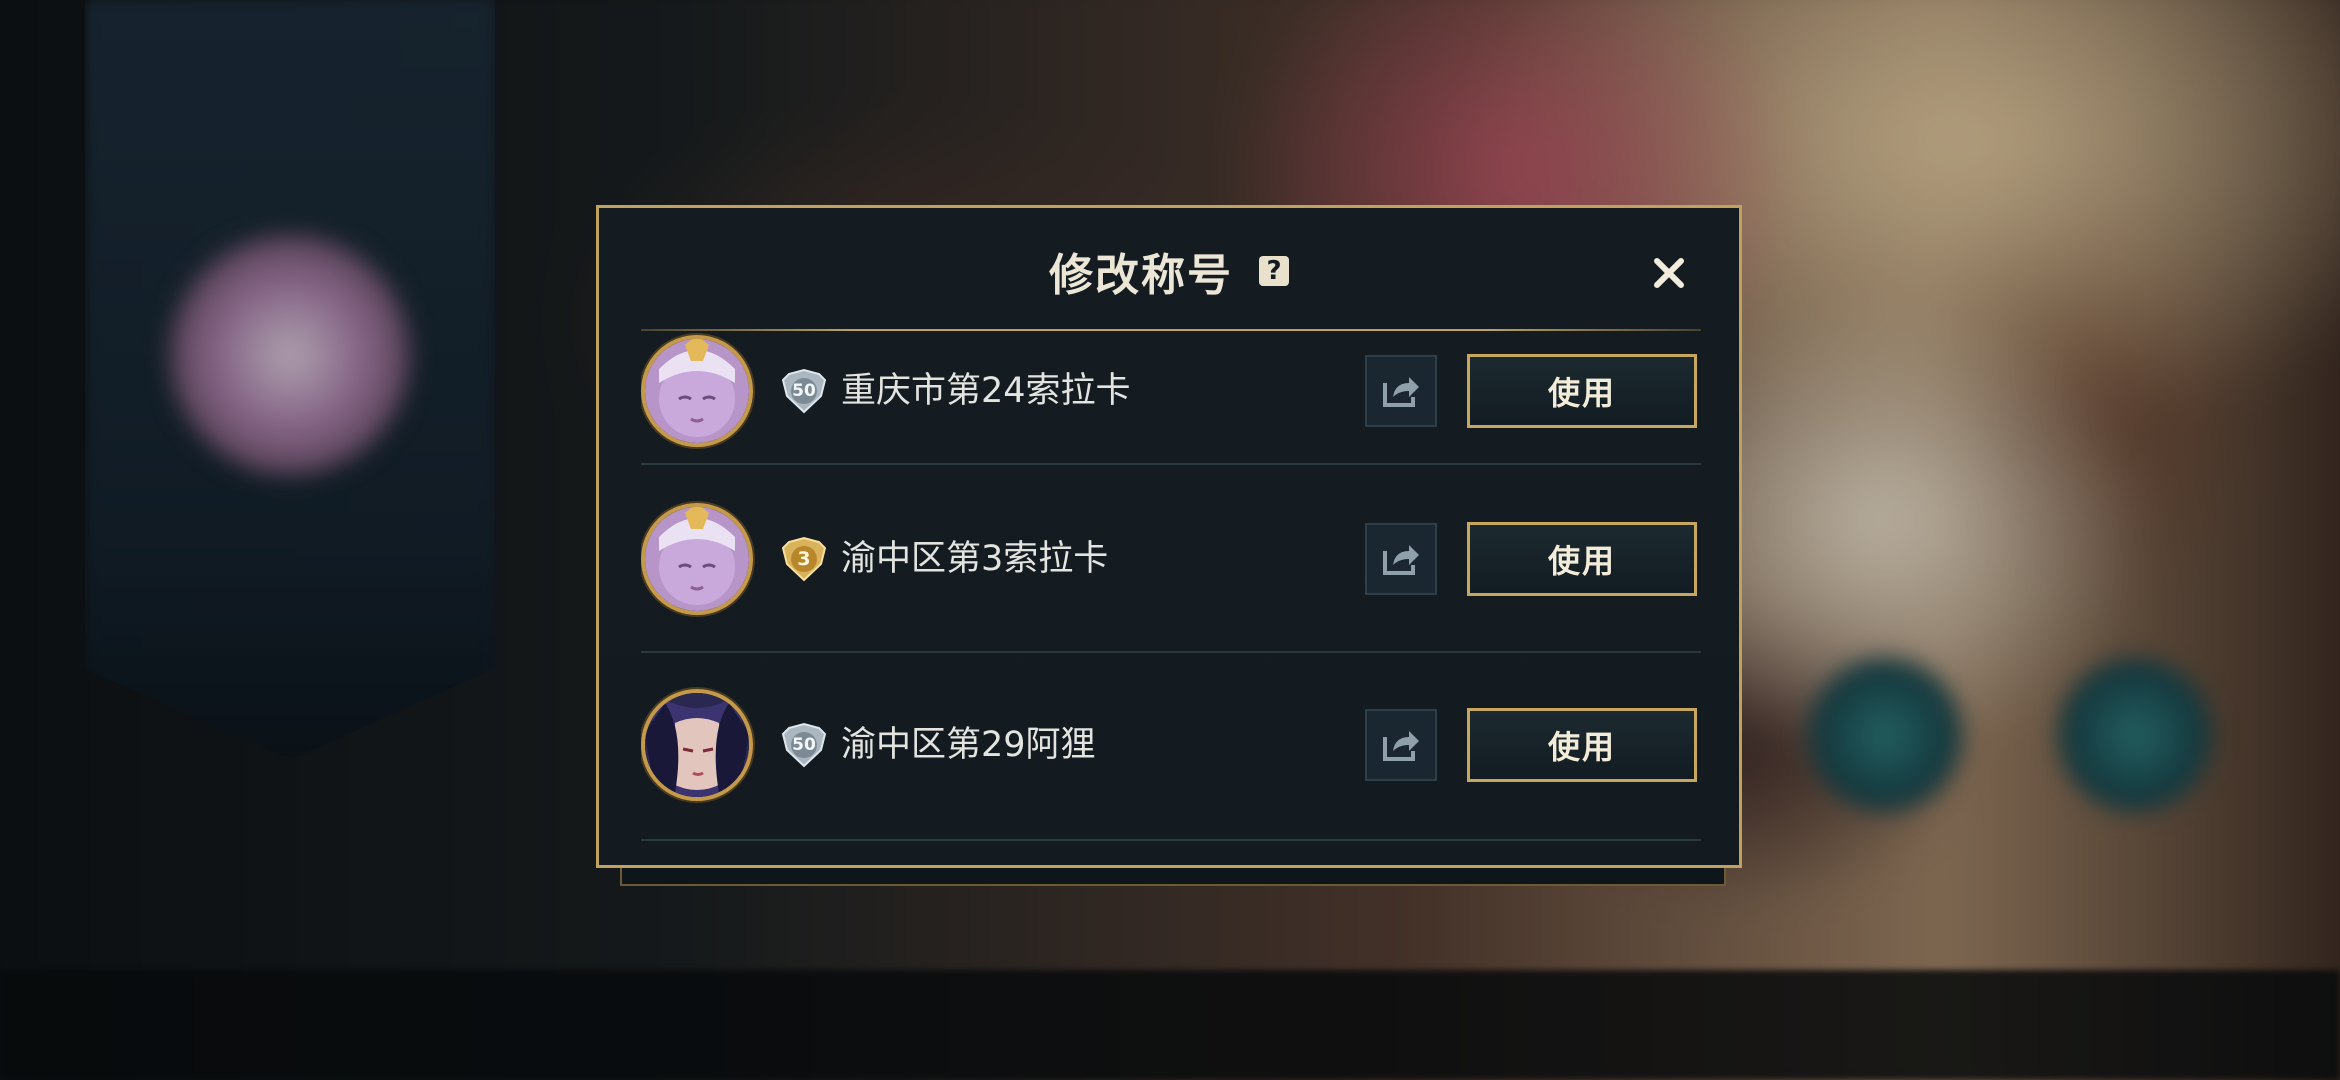 The height and width of the screenshot is (1080, 2340). I want to click on dialog-header: 修改称号 ?, so click(1169, 271).